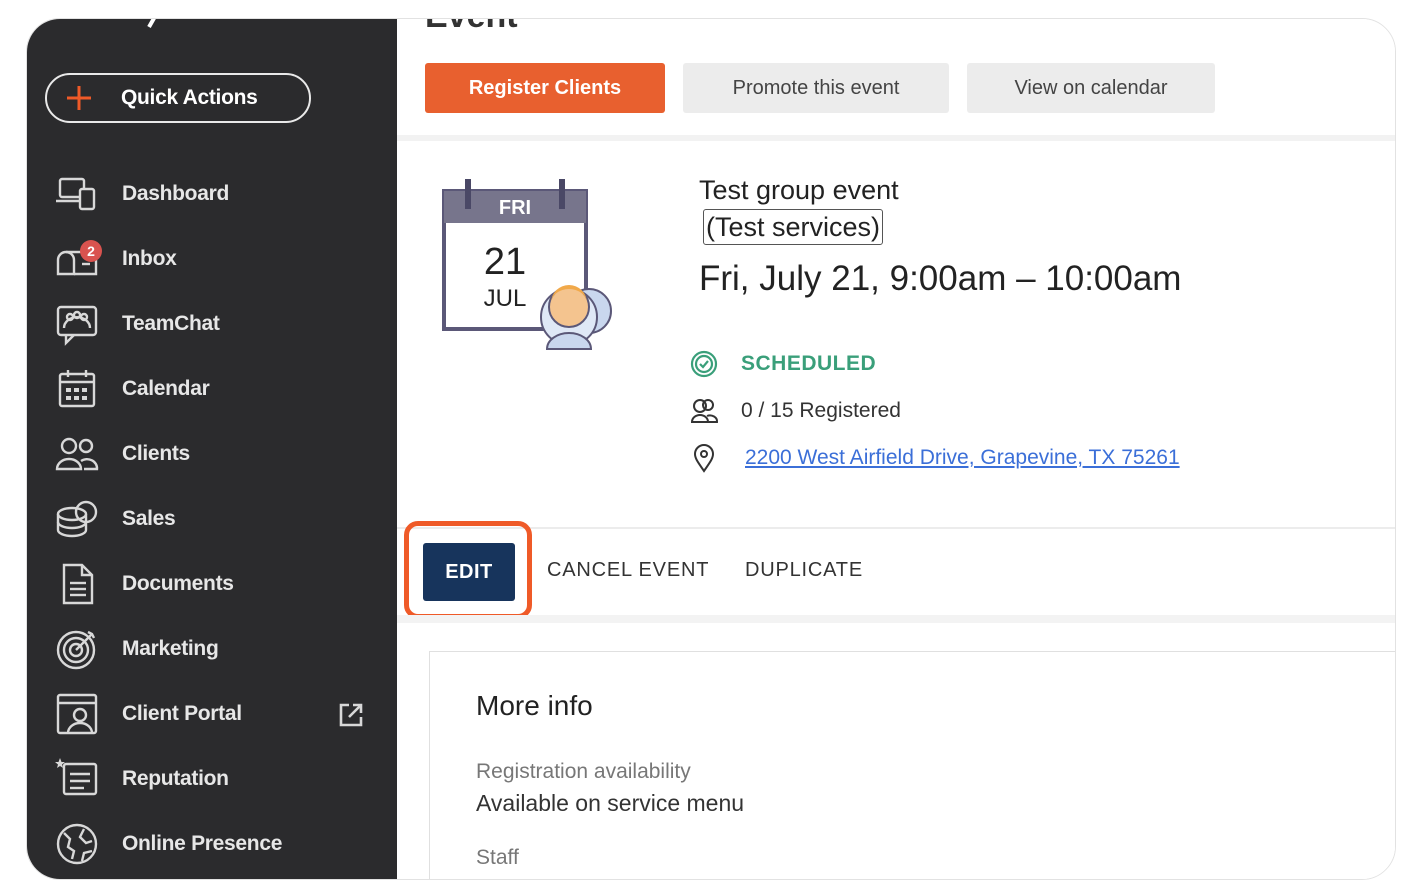 This screenshot has width=1424, height=894. I want to click on event-time: Fri, July 21, 9:00am – 10:00am, so click(940, 278).